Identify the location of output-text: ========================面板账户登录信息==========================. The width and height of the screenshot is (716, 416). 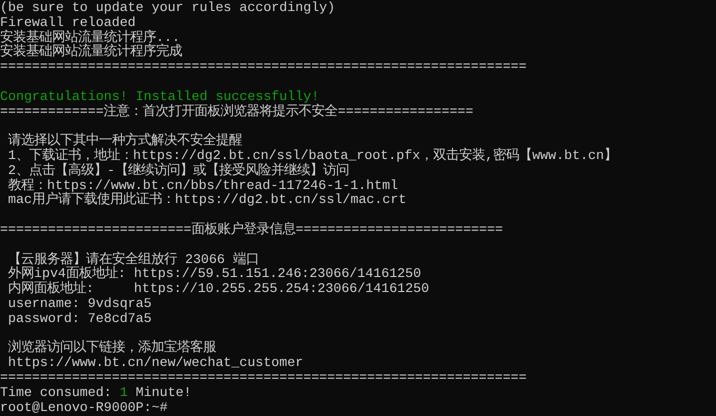
(251, 229).